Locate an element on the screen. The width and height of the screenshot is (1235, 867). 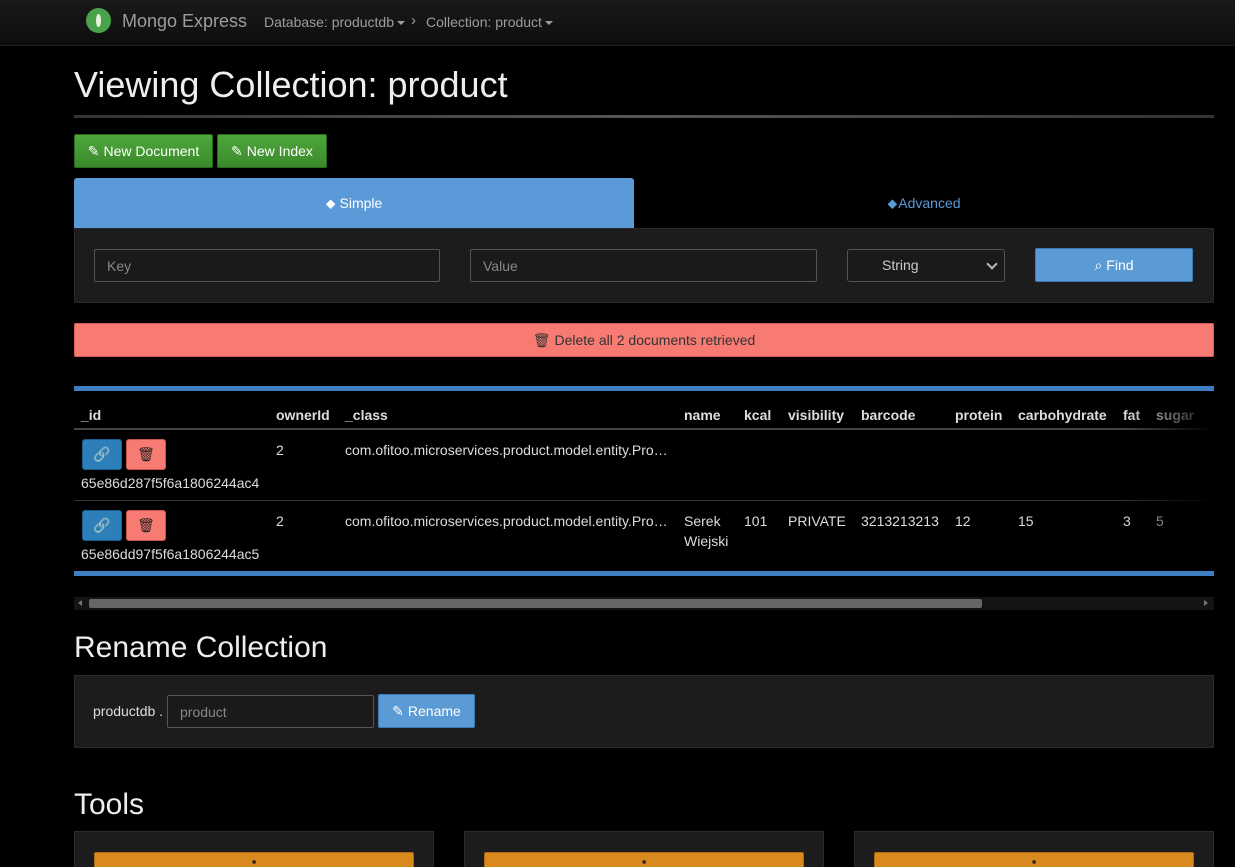
find-label: Find is located at coordinates (1120, 265).